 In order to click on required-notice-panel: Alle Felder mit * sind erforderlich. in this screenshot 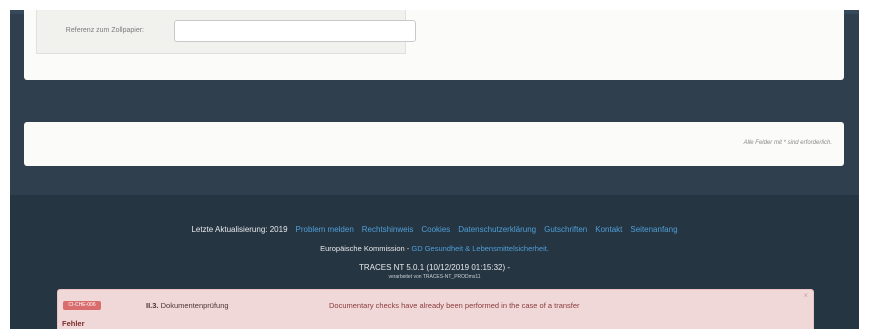, I will do `click(434, 144)`.